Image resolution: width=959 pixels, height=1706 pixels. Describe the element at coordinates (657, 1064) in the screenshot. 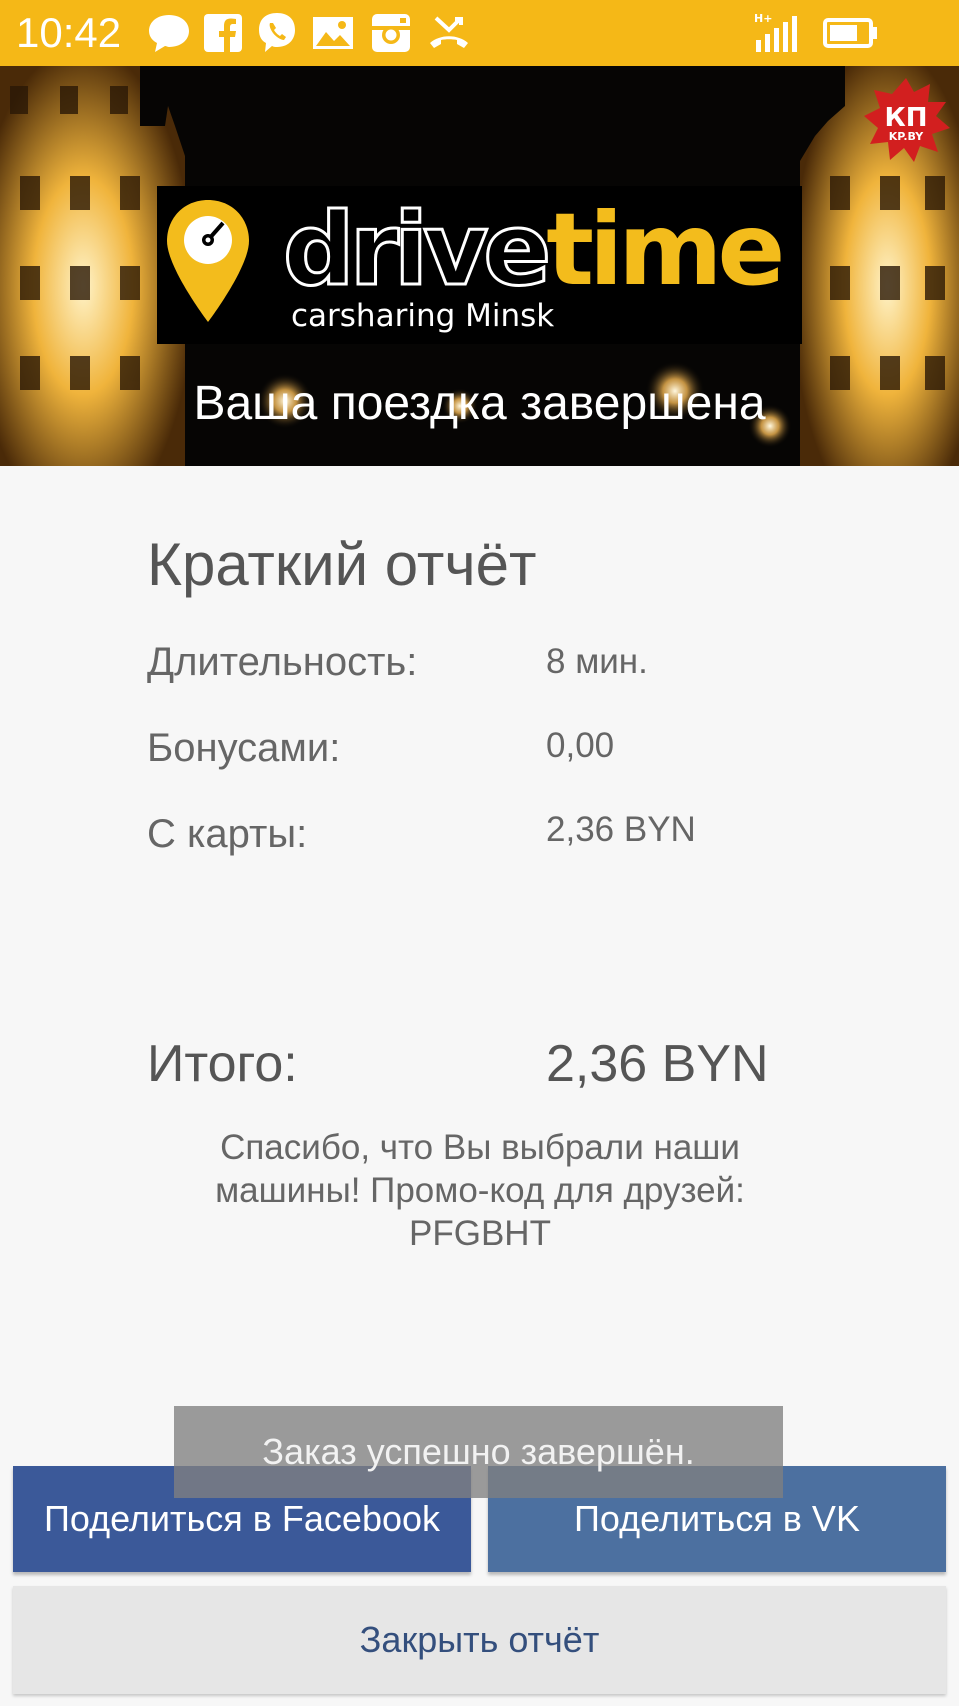

I see `total-value: 2,36 BYN` at that location.